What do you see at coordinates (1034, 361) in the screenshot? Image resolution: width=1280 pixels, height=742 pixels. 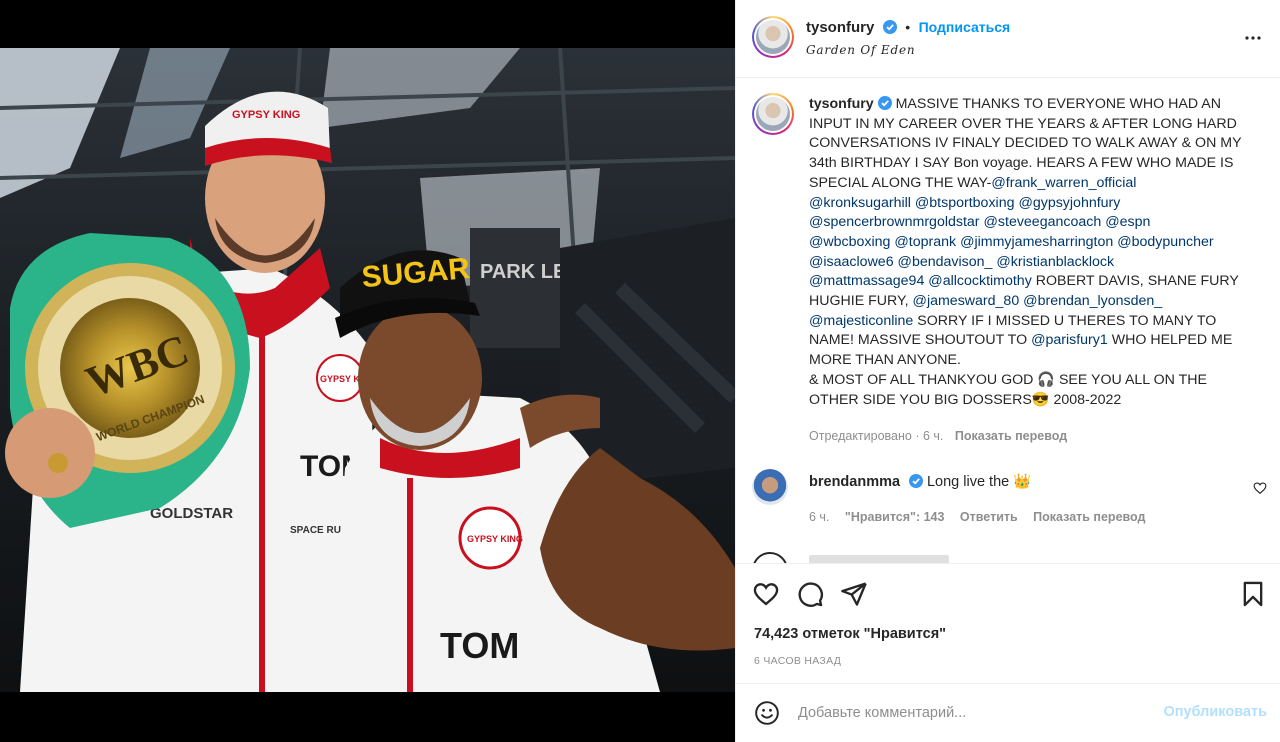 I see `caption-line: MORE THAN ANYONE.` at bounding box center [1034, 361].